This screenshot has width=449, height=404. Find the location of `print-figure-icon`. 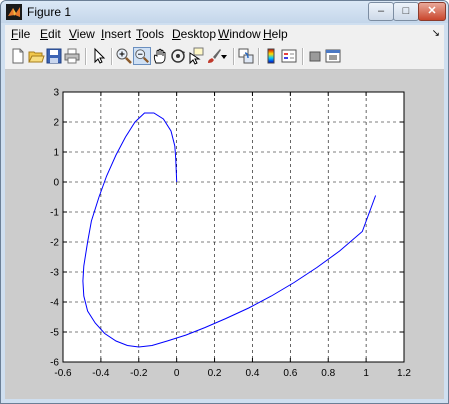

print-figure-icon is located at coordinates (72, 56).